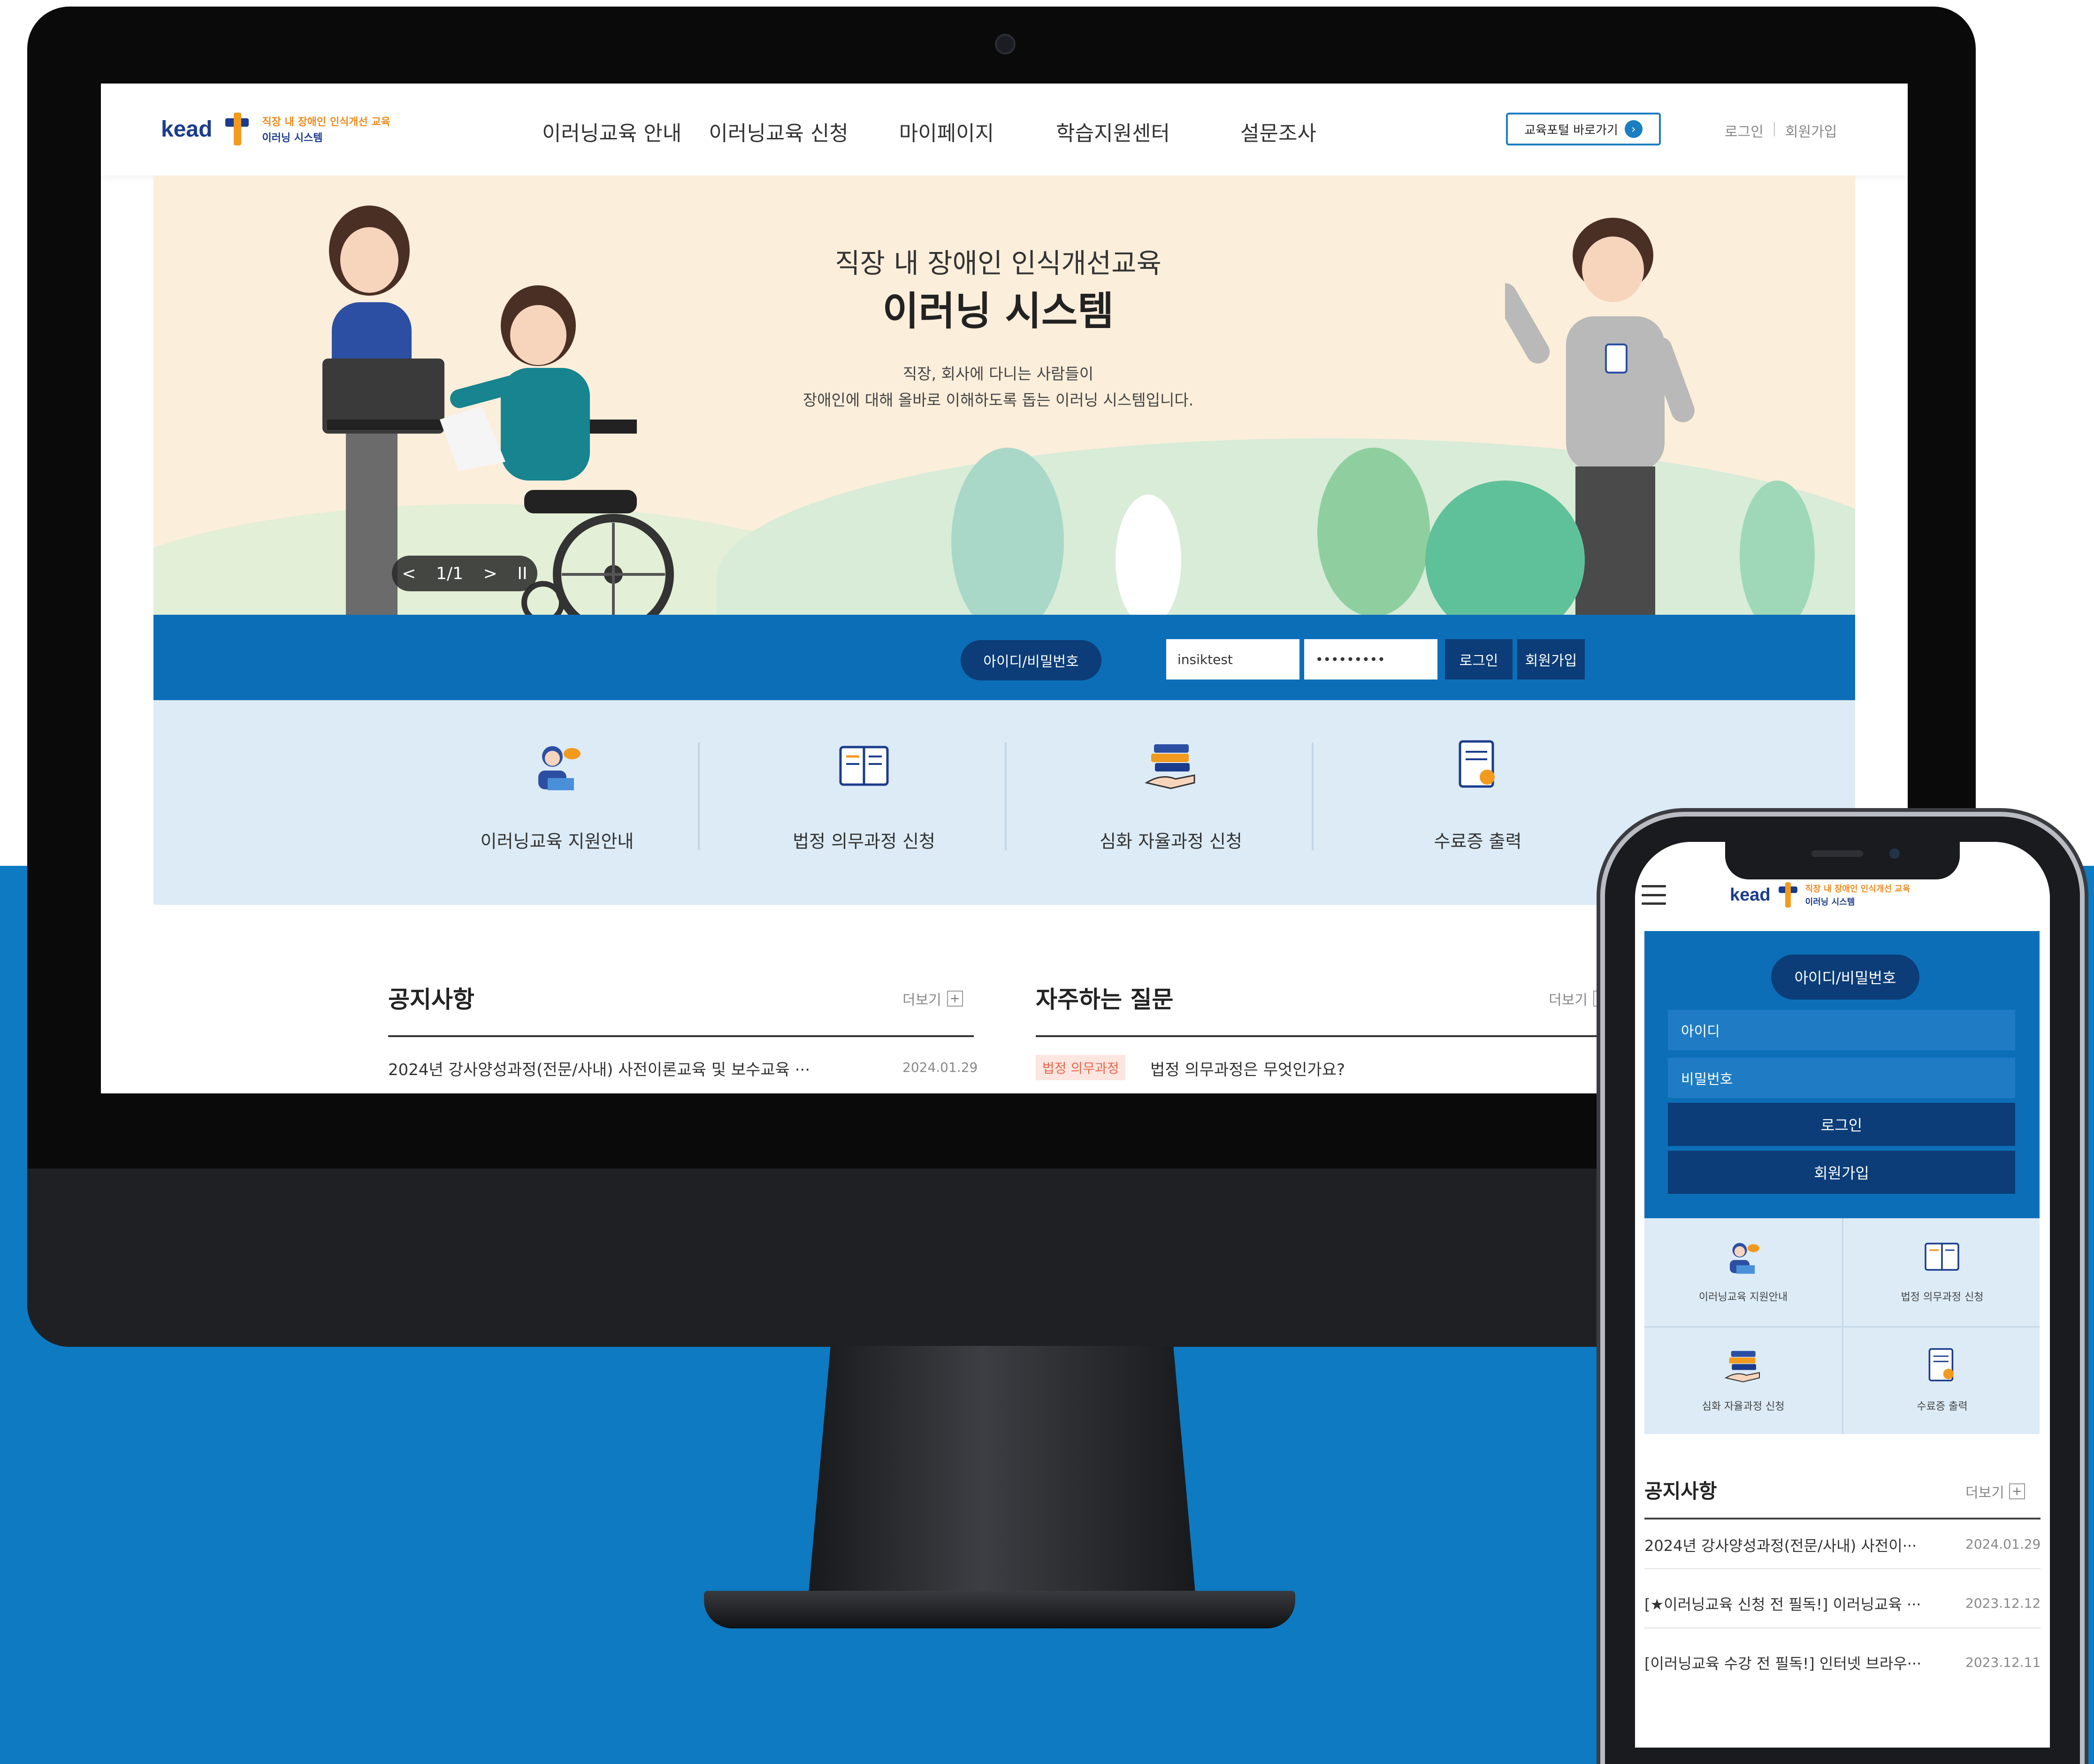 The image size is (2094, 1764). I want to click on login-button: 로그인, so click(1479, 659).